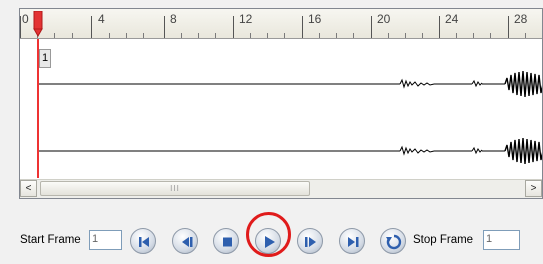 The image size is (543, 264). I want to click on stop-icon, so click(227, 242).